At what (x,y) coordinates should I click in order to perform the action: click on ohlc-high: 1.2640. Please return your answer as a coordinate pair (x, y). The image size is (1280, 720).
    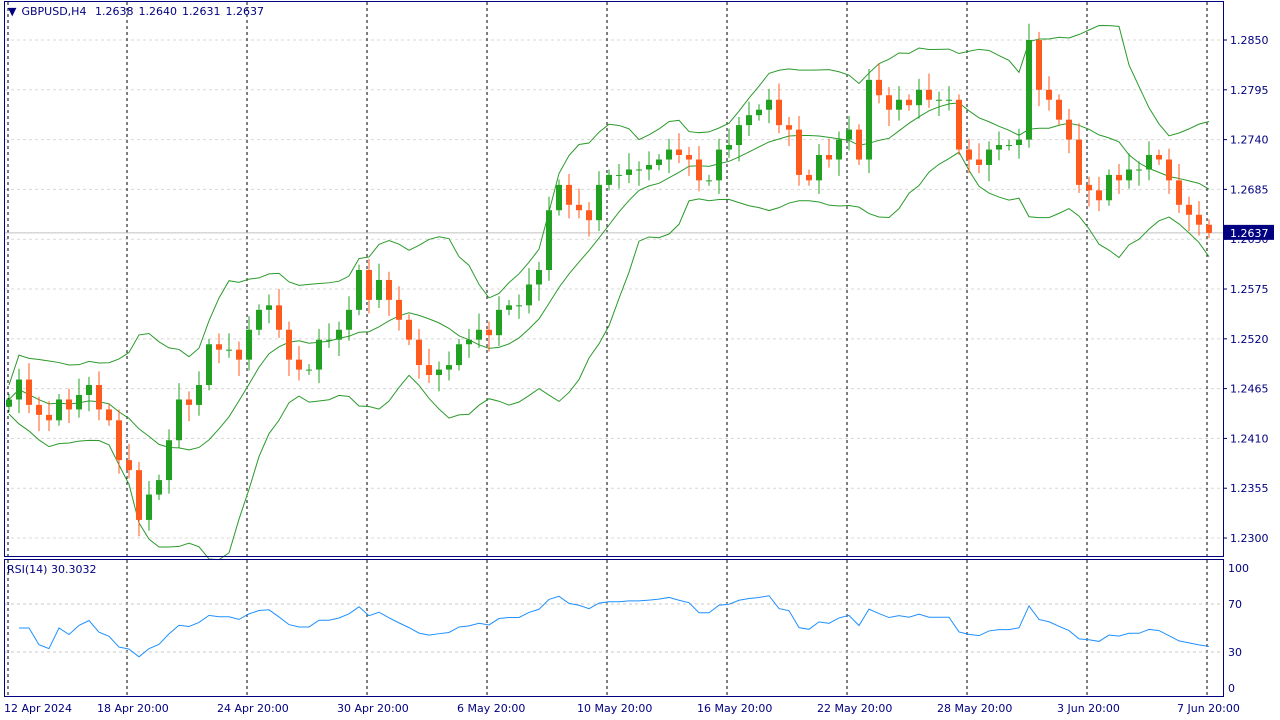
    Looking at the image, I should click on (157, 11).